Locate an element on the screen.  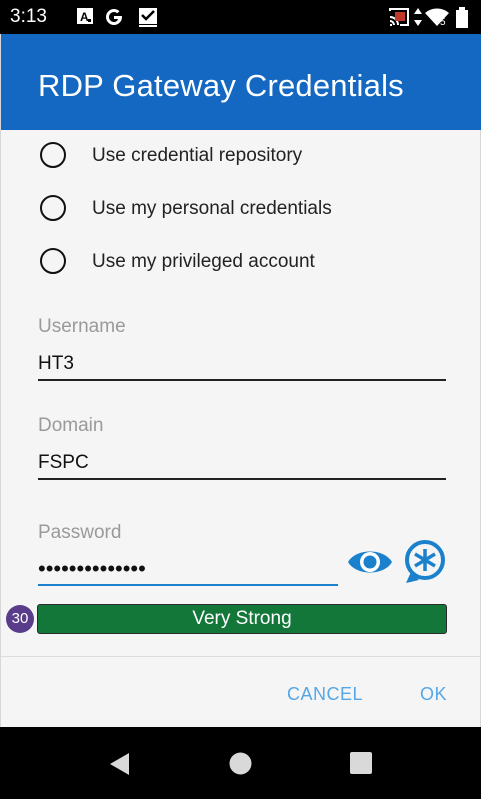
option-credential-repository: Use credential repository is located at coordinates (238, 157).